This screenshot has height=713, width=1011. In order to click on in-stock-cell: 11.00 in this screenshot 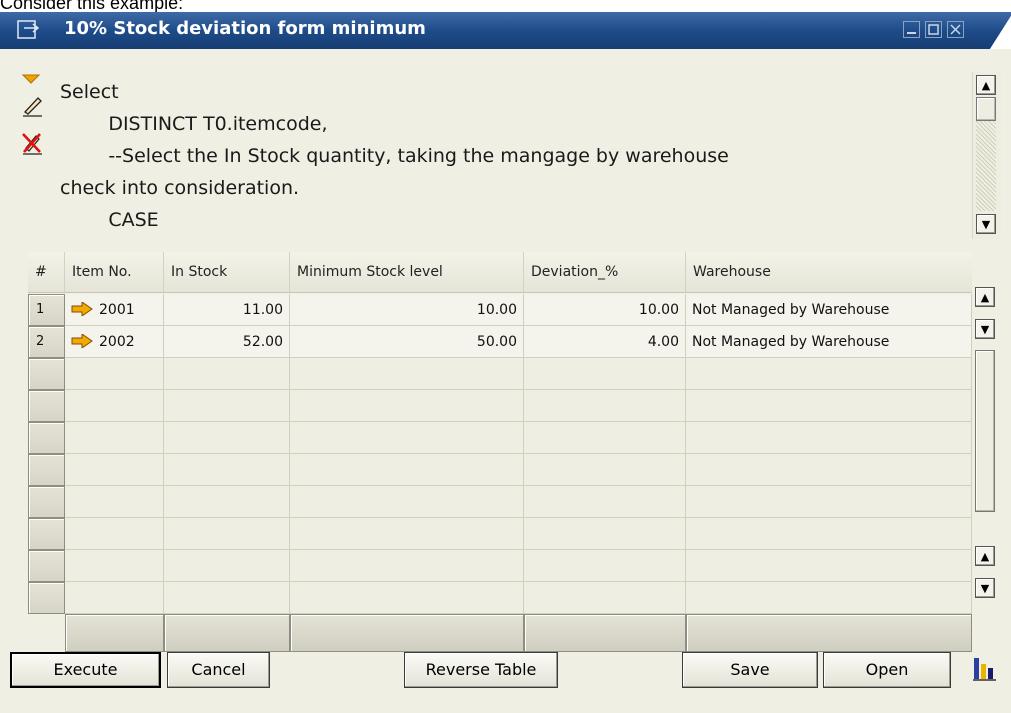, I will do `click(227, 310)`.